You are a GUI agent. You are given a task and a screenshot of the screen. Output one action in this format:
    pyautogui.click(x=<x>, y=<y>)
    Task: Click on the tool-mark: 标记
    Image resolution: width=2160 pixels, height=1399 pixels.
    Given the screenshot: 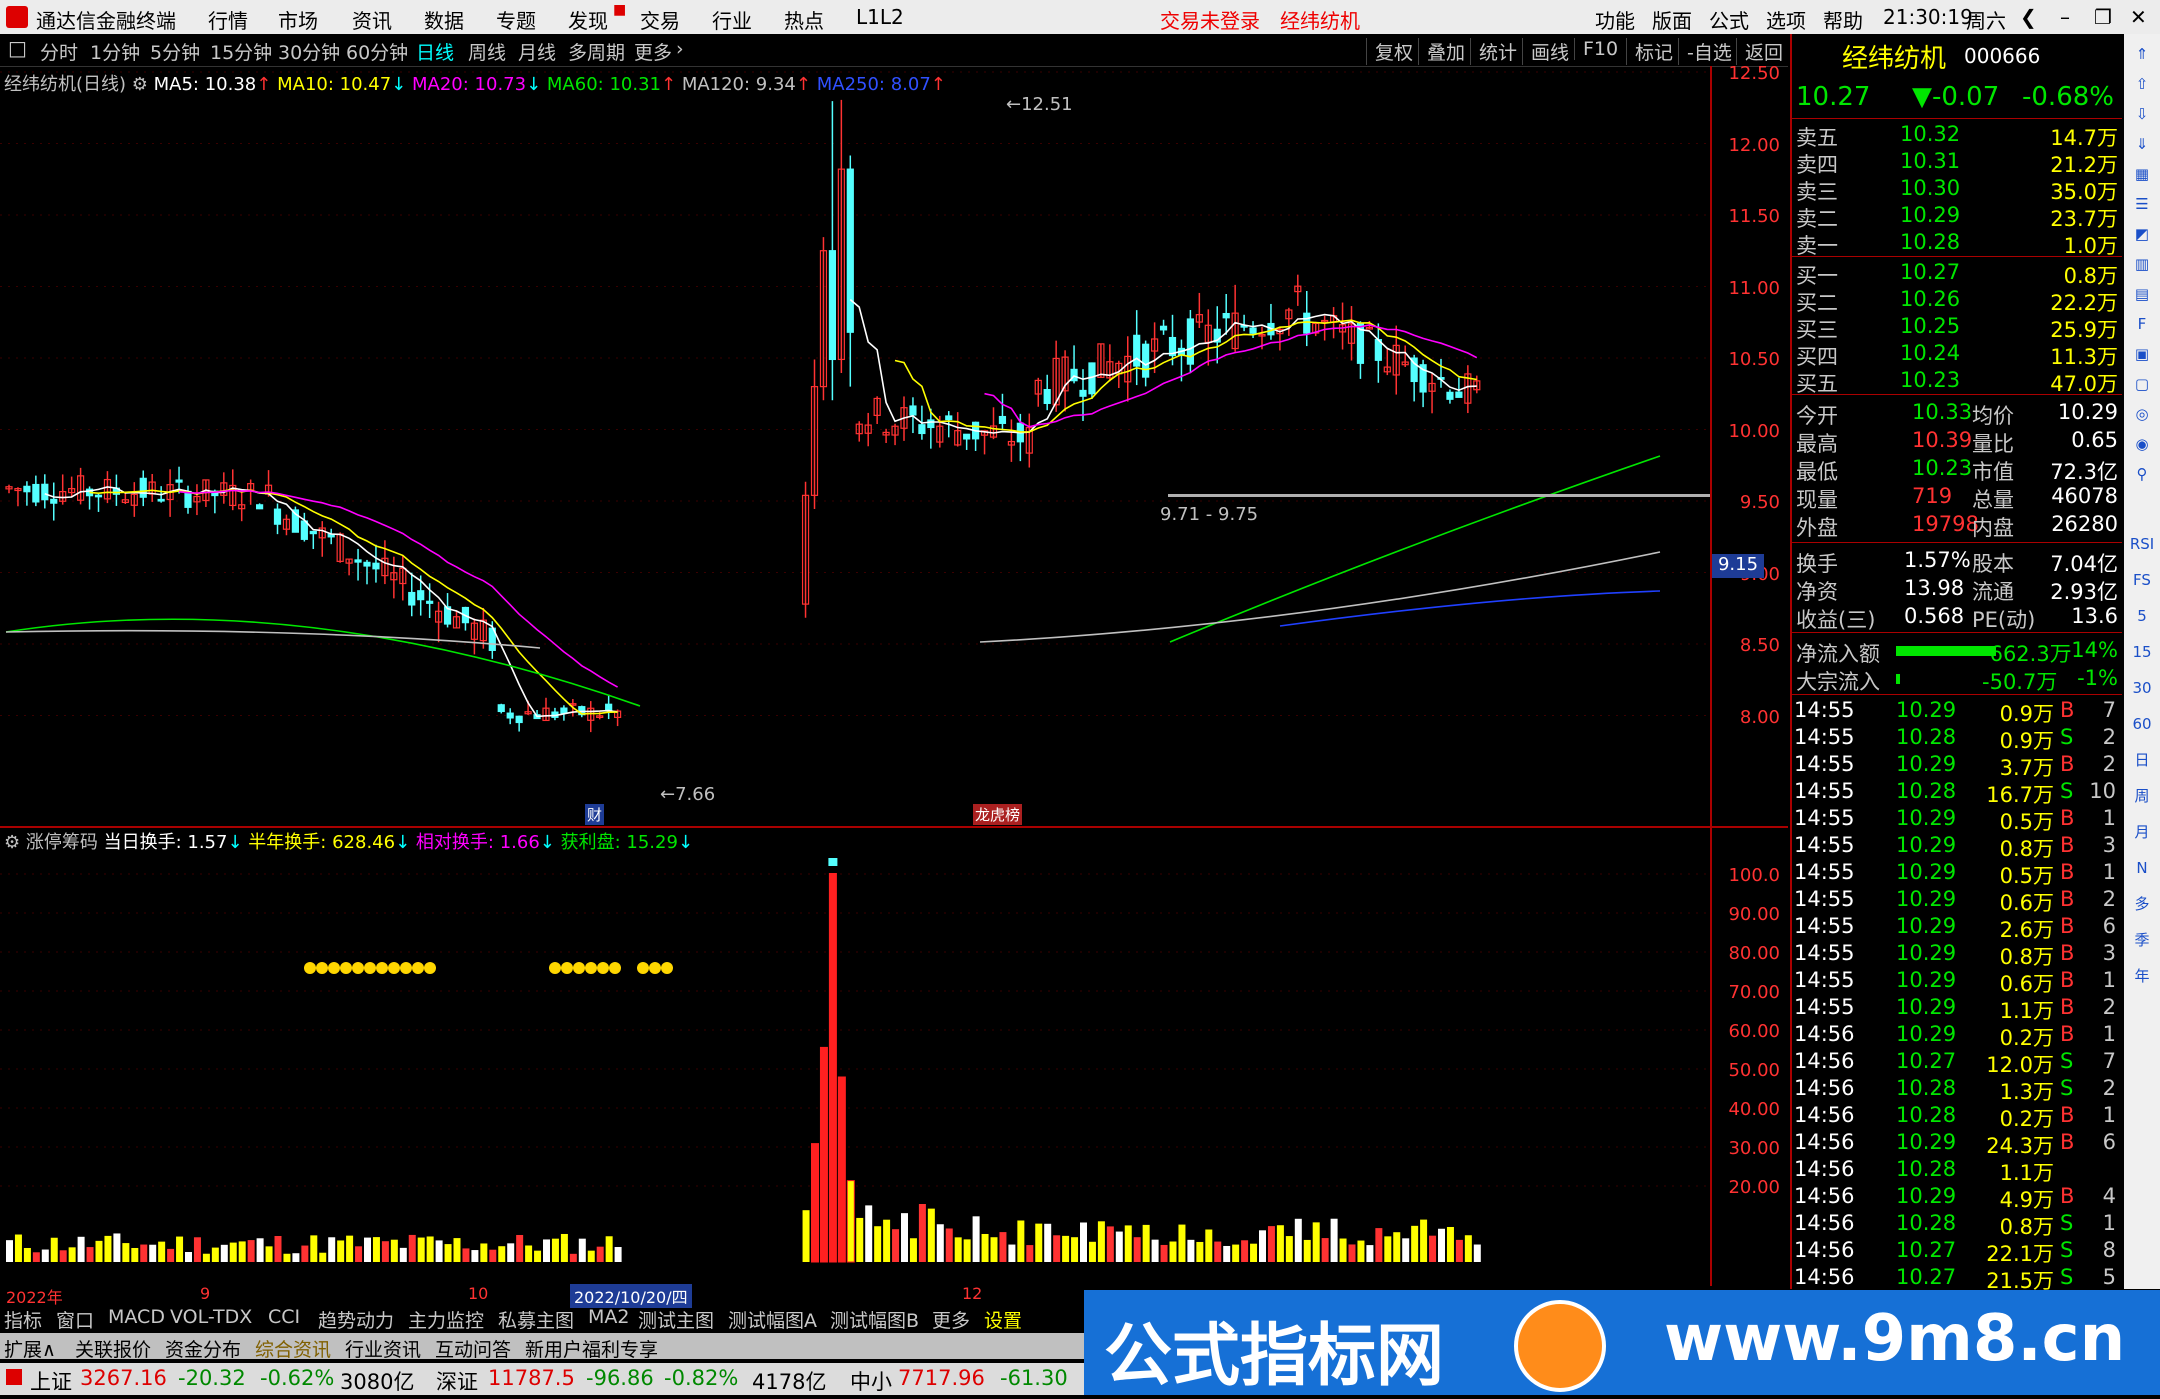 What is the action you would take?
    pyautogui.click(x=1649, y=51)
    